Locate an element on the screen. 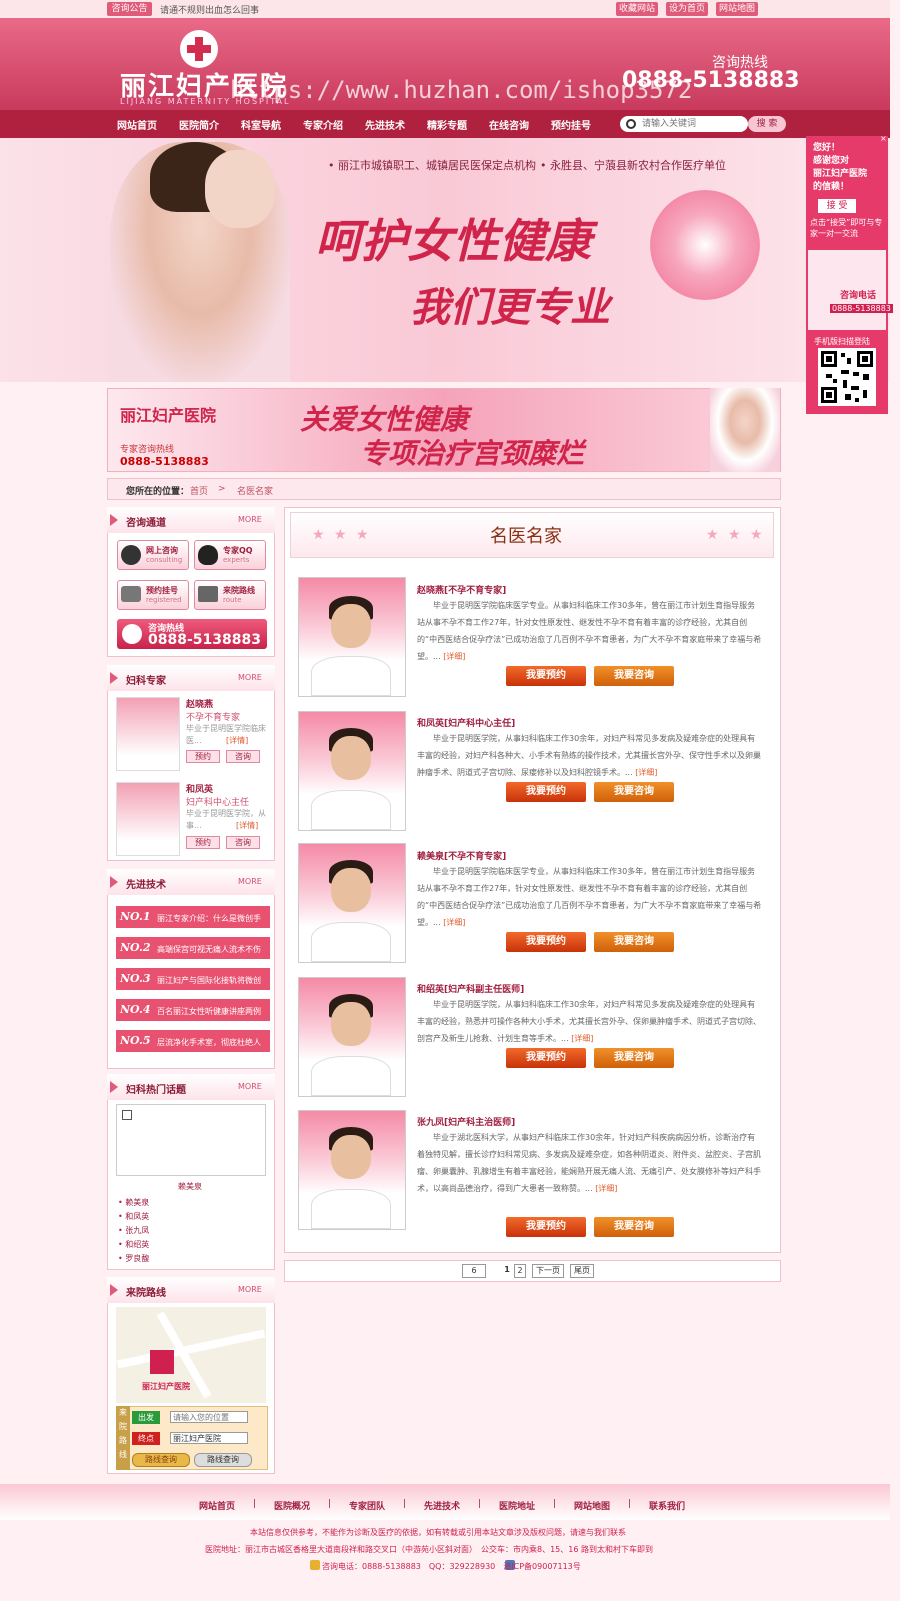 The image size is (900, 1601). route-more-link: MORE is located at coordinates (250, 1289).